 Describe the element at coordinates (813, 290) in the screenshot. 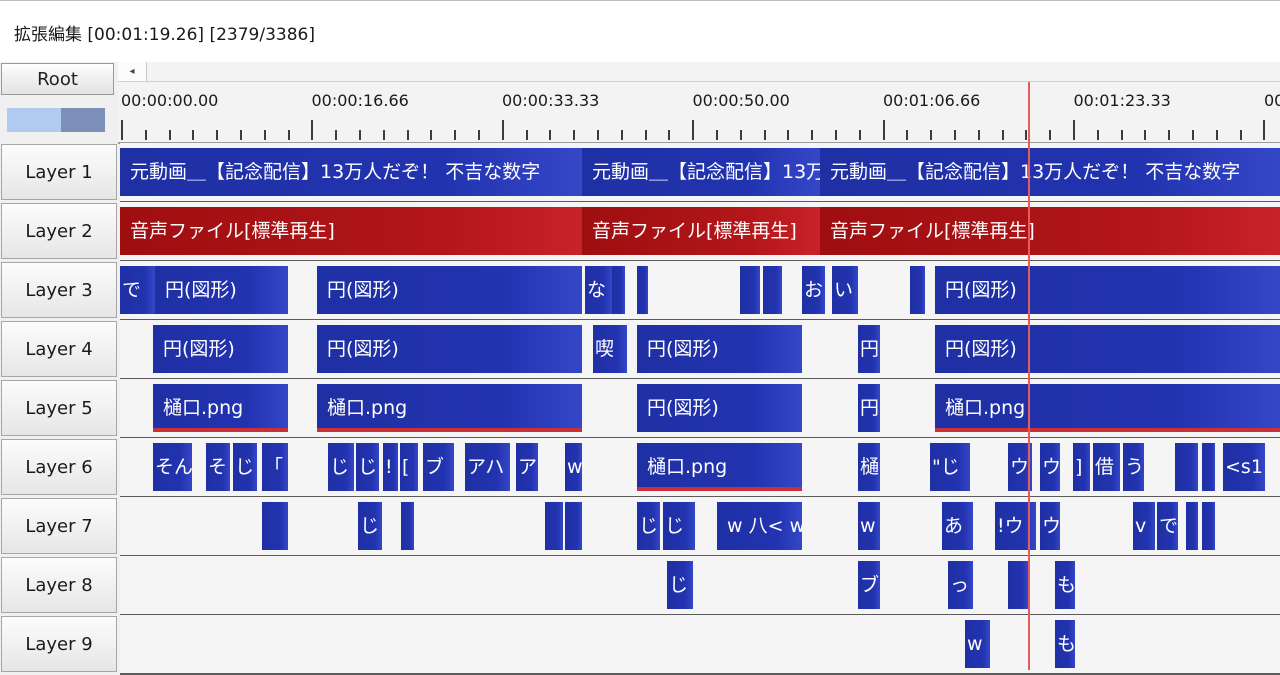

I see `timeline-clip: お` at that location.